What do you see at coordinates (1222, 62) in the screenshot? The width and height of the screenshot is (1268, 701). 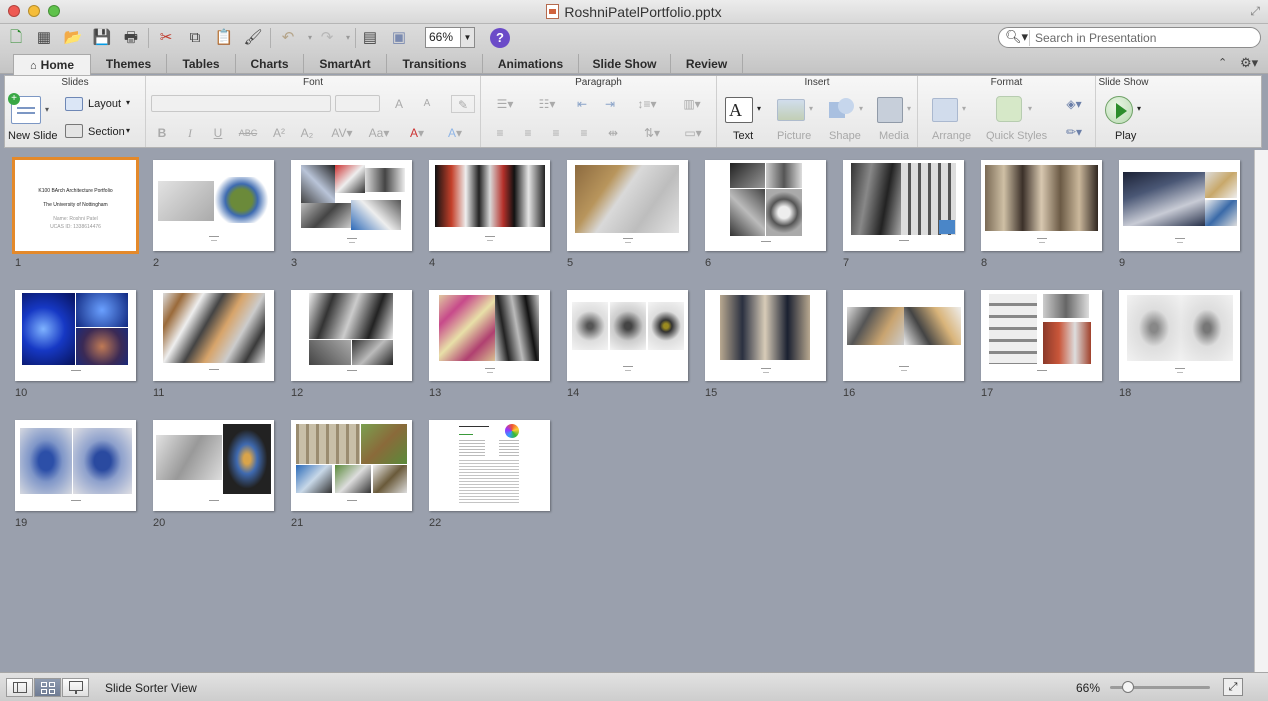 I see `collapse-ribbon-icon: ⌃` at bounding box center [1222, 62].